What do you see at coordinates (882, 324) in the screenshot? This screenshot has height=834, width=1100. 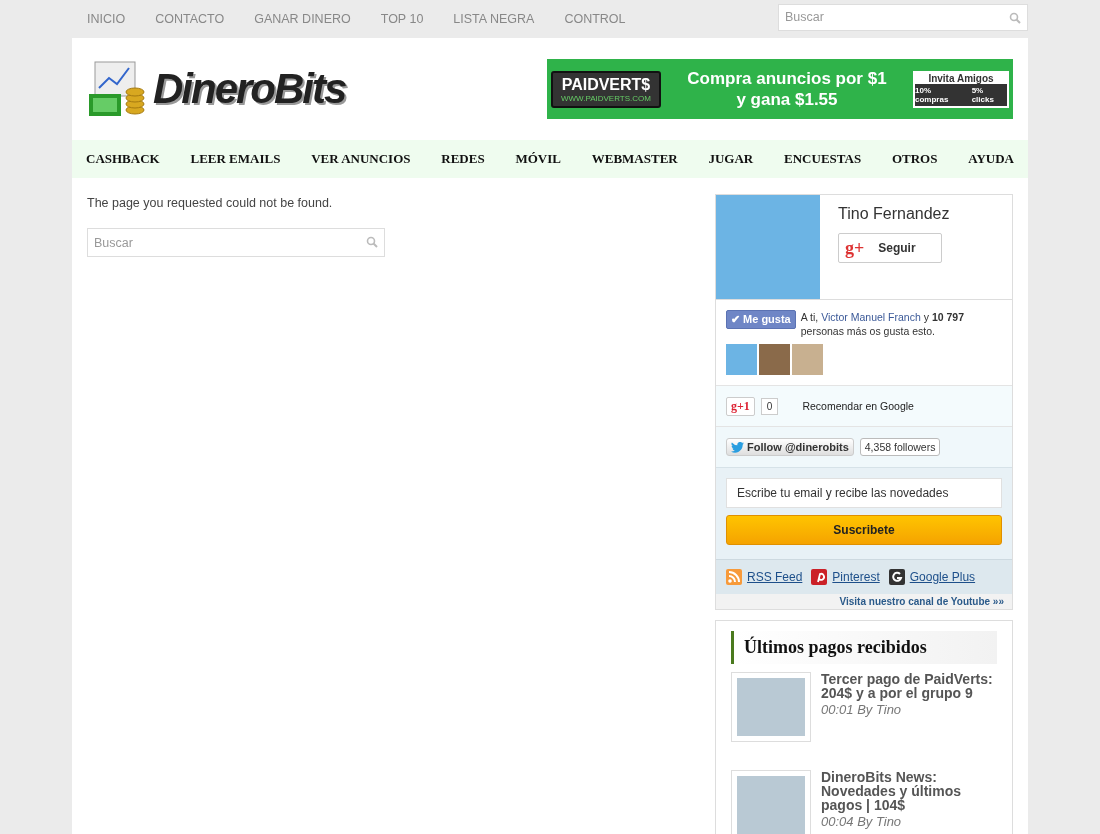 I see `like-text: A ti, Victor Manuel Franch y 10 797 personas más os gusta esto.` at bounding box center [882, 324].